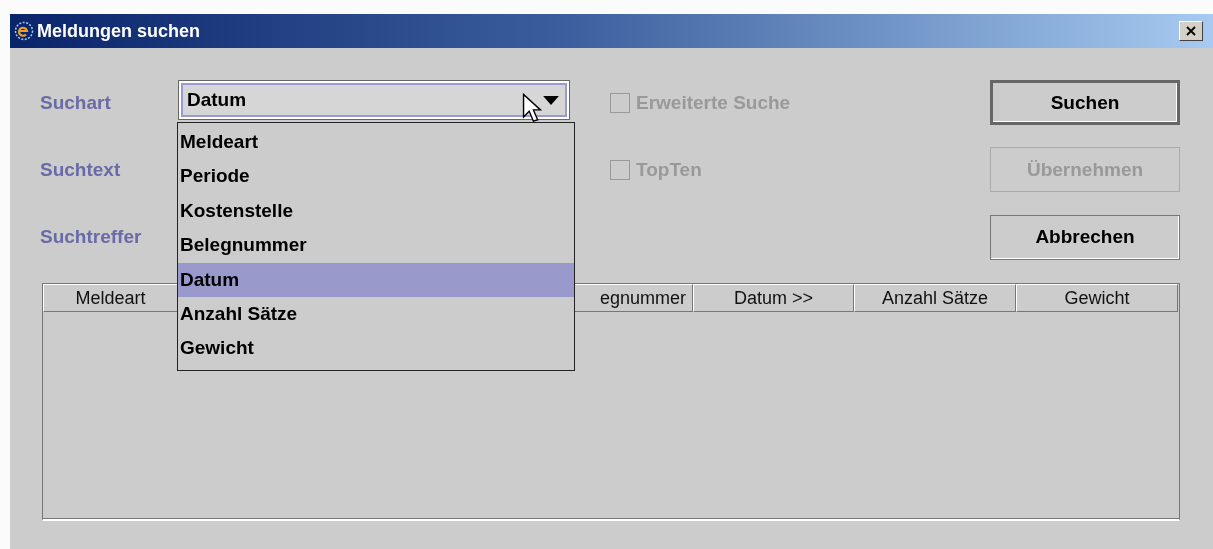 This screenshot has height=549, width=1213. What do you see at coordinates (935, 298) in the screenshot?
I see `column-header: Anzahl Sätze` at bounding box center [935, 298].